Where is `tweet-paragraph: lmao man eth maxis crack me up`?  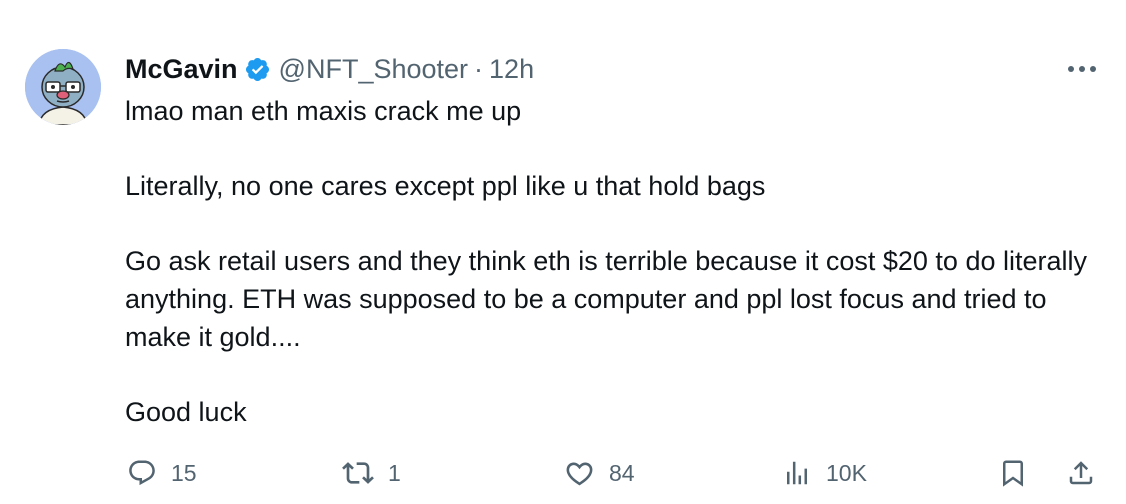
tweet-paragraph: lmao man eth maxis crack me up is located at coordinates (323, 111).